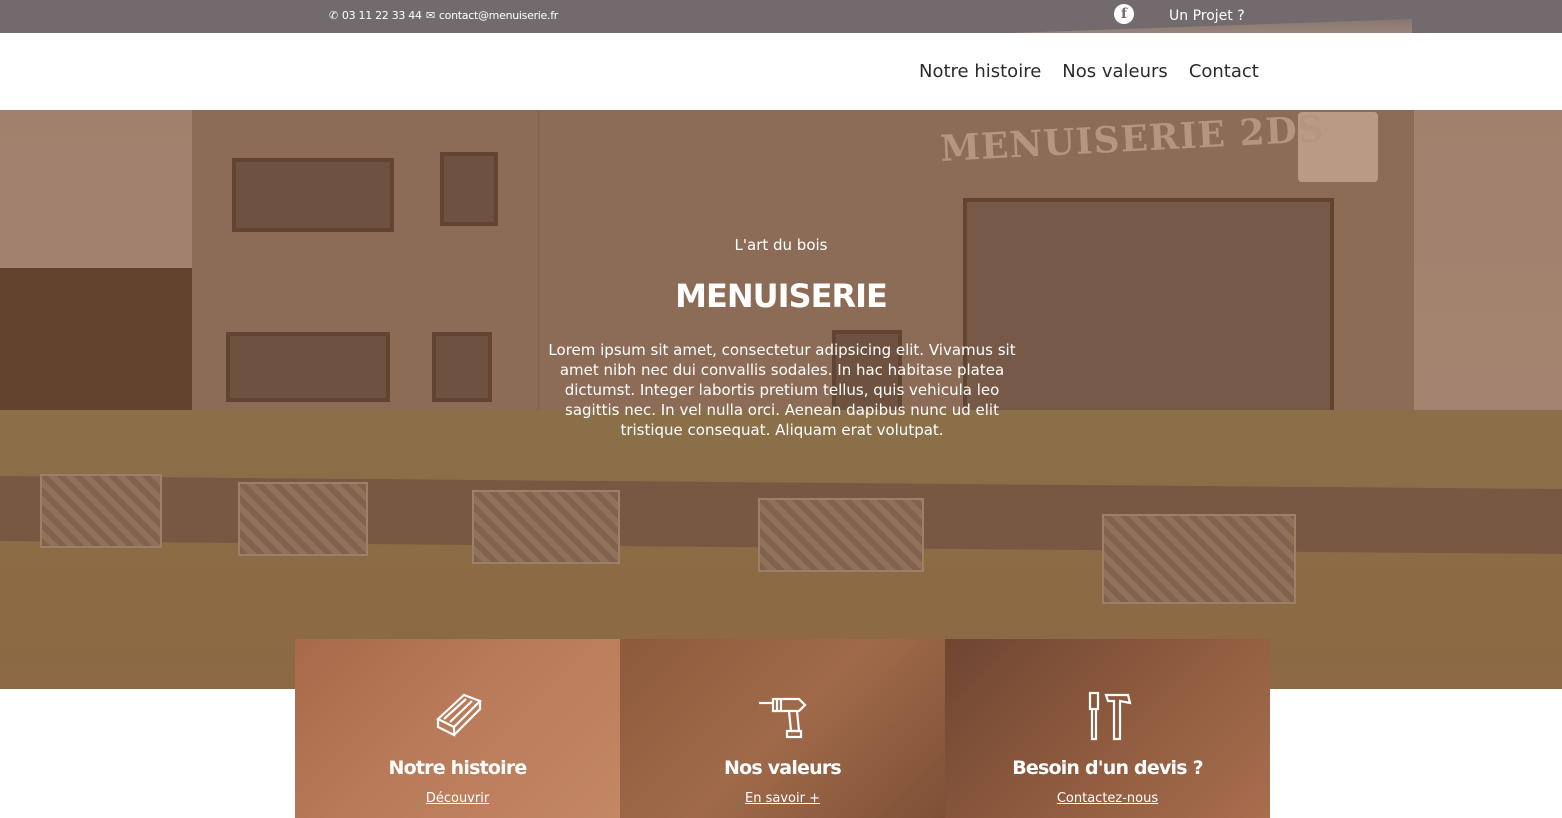 The height and width of the screenshot is (818, 1562). I want to click on card-nos-valeurs: Nos valeurs En savoir +, so click(782, 728).